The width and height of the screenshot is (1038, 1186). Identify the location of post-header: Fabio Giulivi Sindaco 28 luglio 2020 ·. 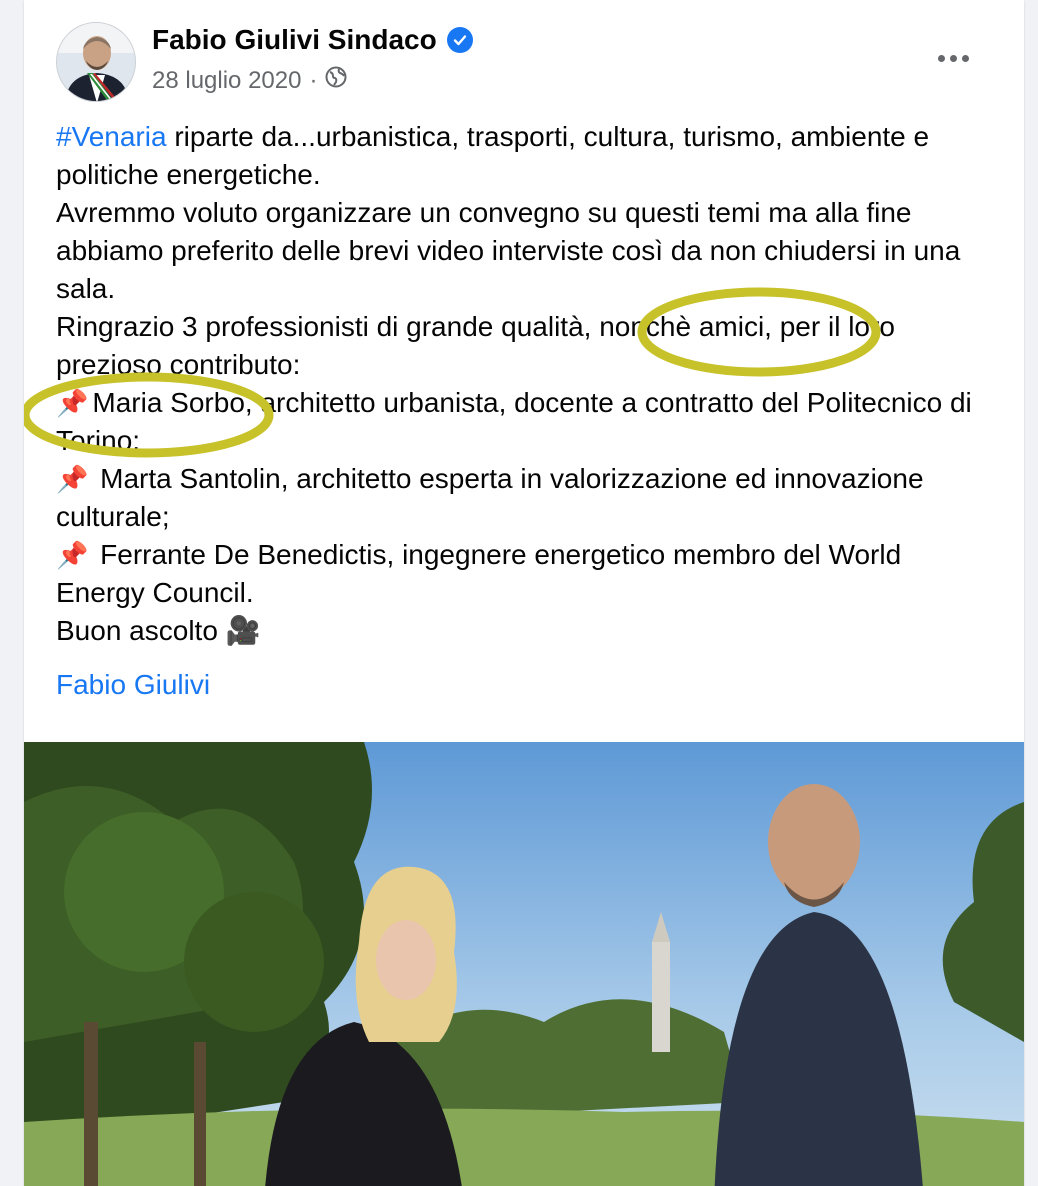
(524, 55).